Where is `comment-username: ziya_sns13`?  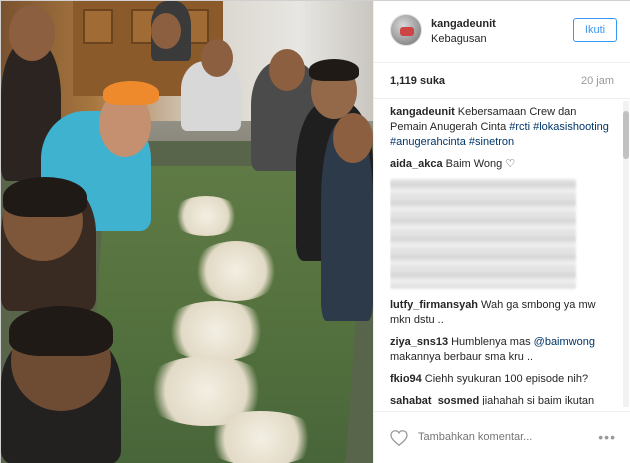 comment-username: ziya_sns13 is located at coordinates (419, 342).